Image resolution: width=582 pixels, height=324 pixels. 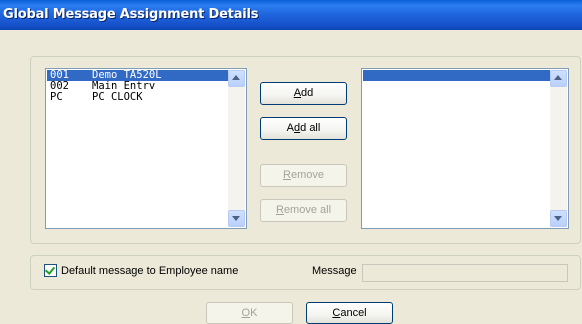 I want to click on remove-all-button: Remove all, so click(x=303, y=210).